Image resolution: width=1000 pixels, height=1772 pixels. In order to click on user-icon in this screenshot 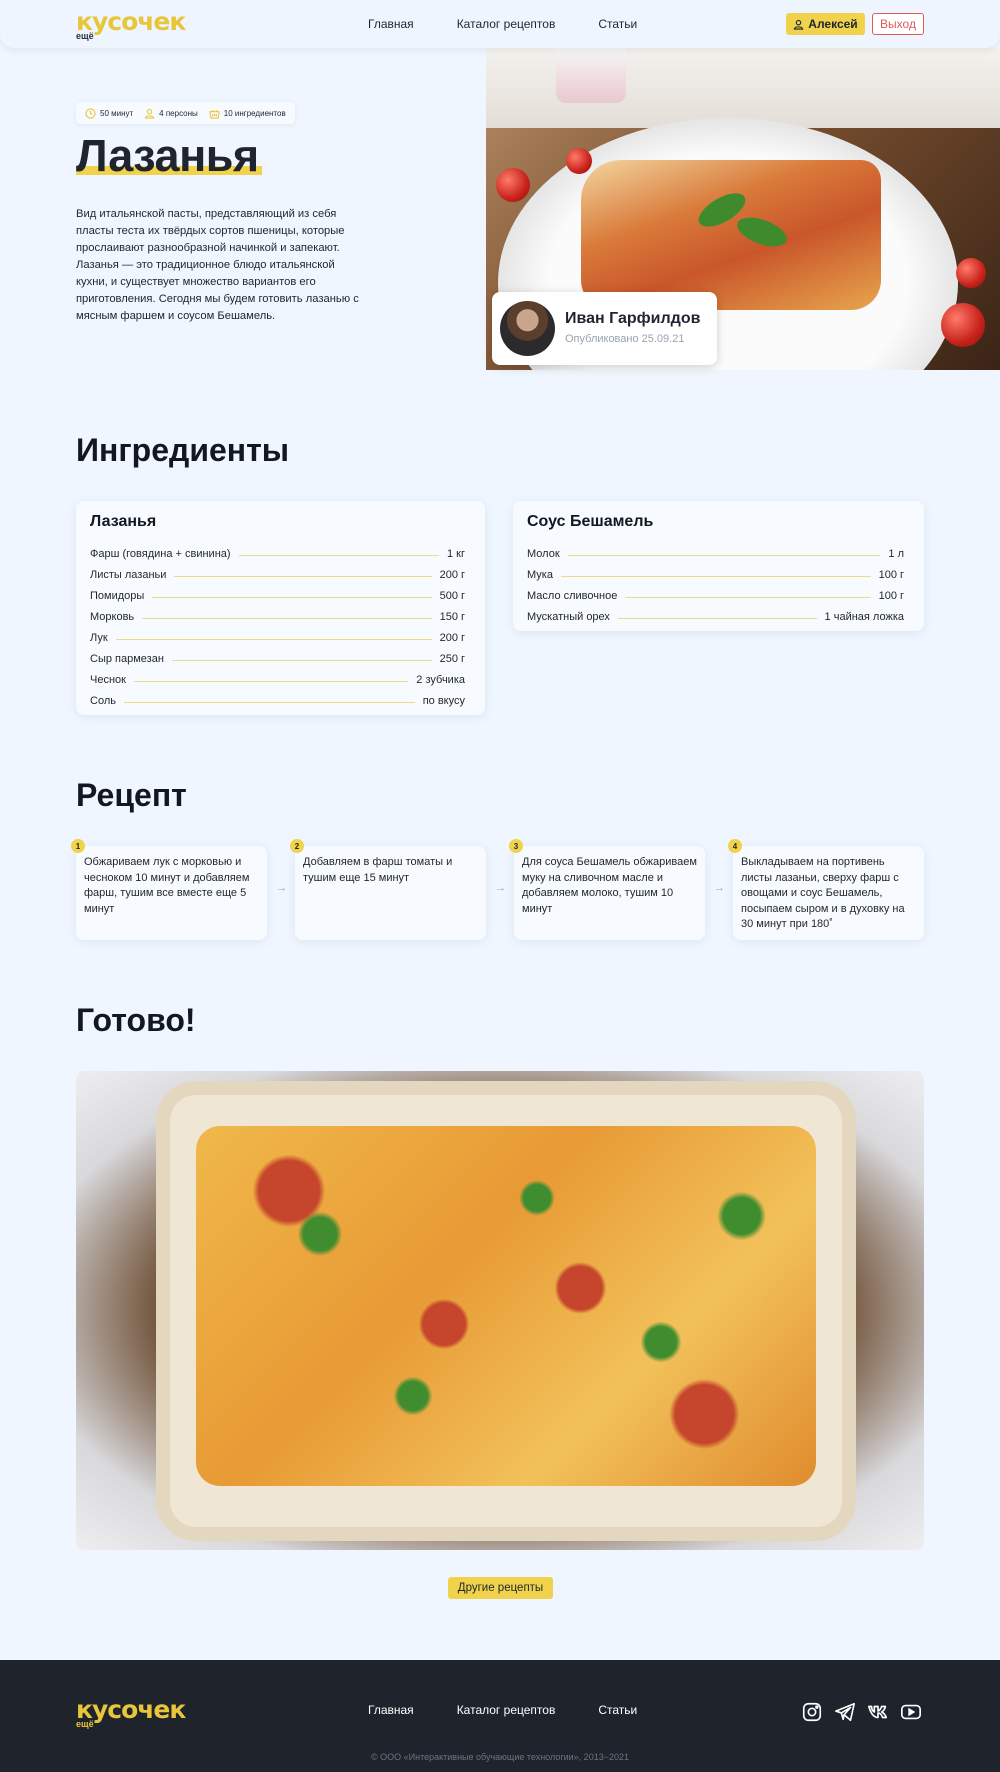, I will do `click(799, 24)`.